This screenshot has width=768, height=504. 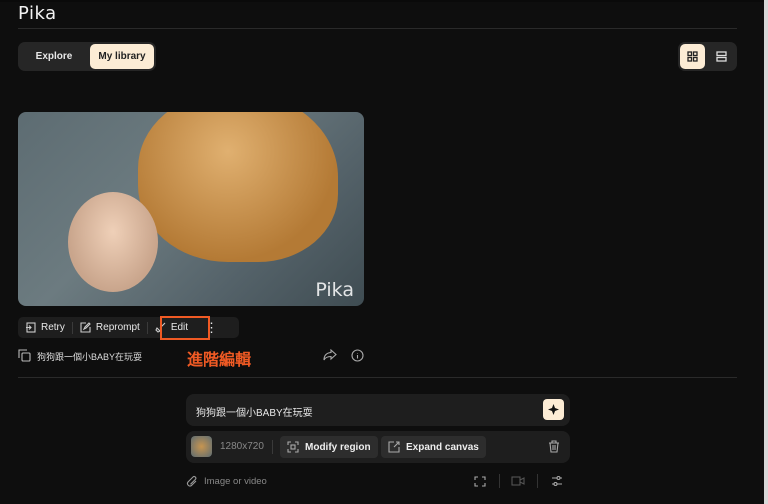 I want to click on reprompt-button: Reprompt, so click(x=110, y=327).